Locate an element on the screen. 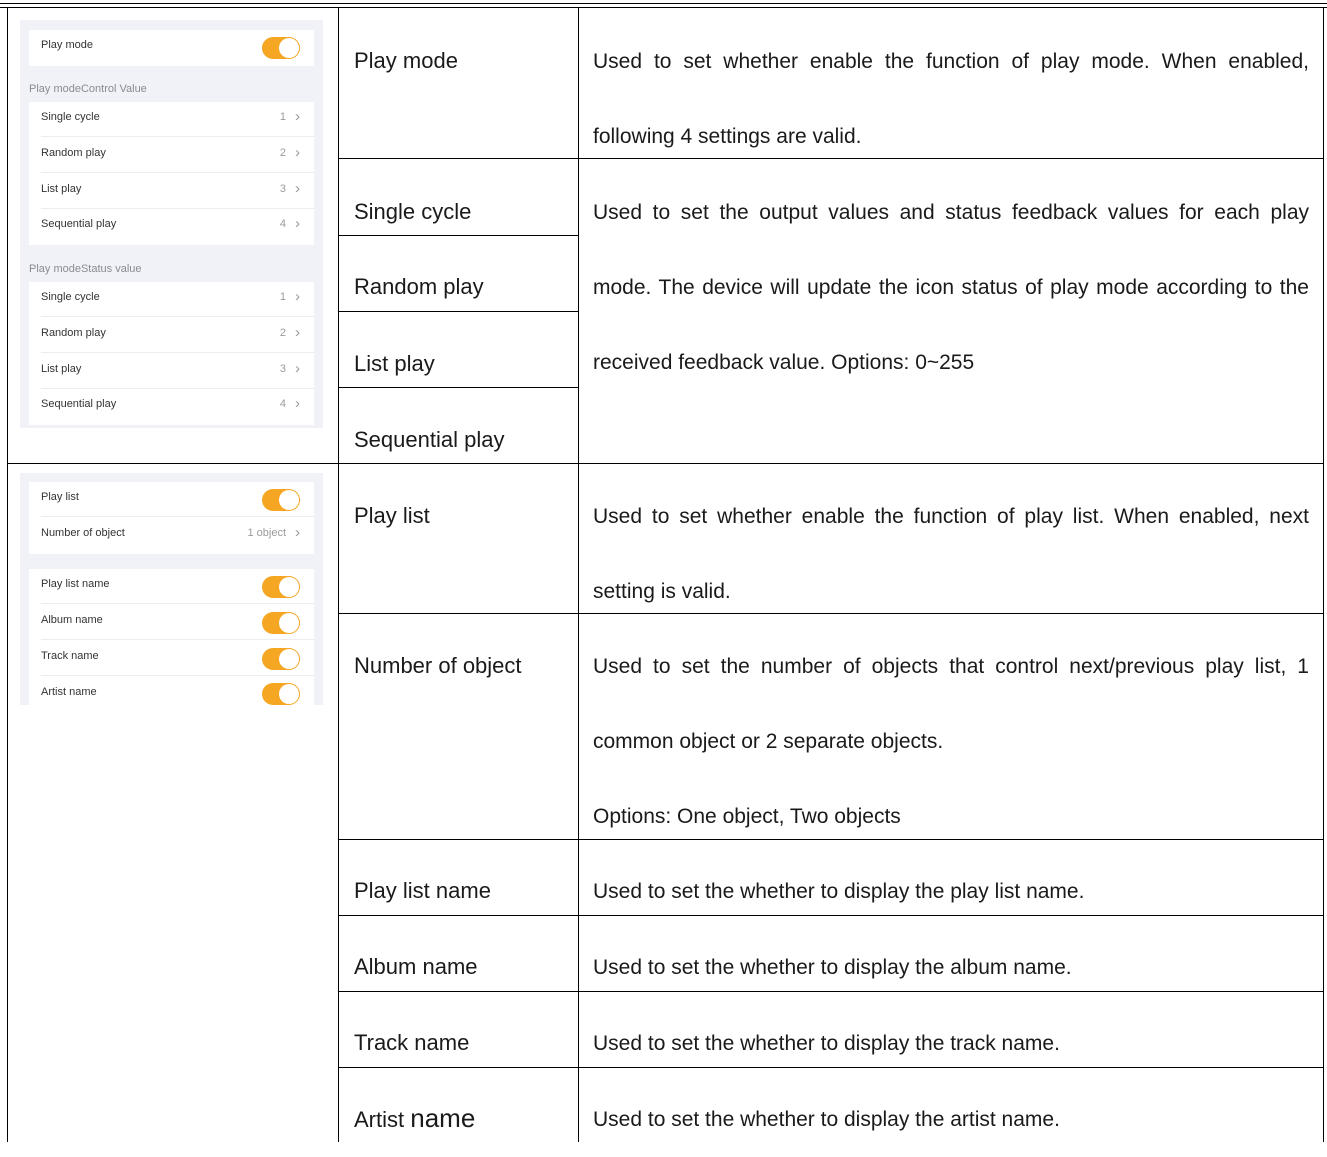 The image size is (1327, 1157). param-number-of-object: Number of object is located at coordinates (438, 665).